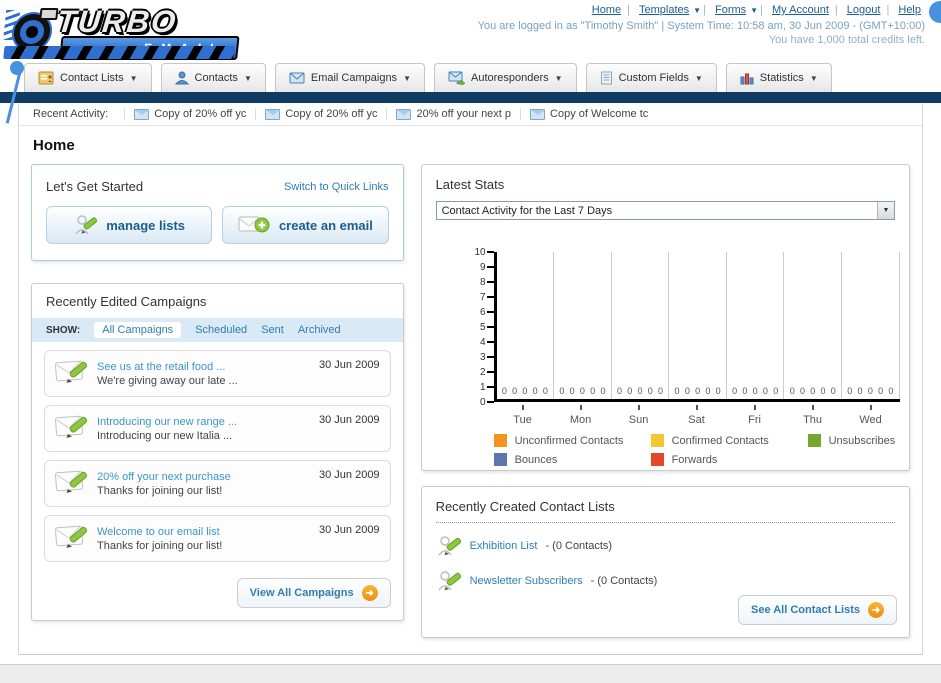  Describe the element at coordinates (349, 77) in the screenshot. I see `tab-email-campaigns: Email Campaigns ▼` at that location.